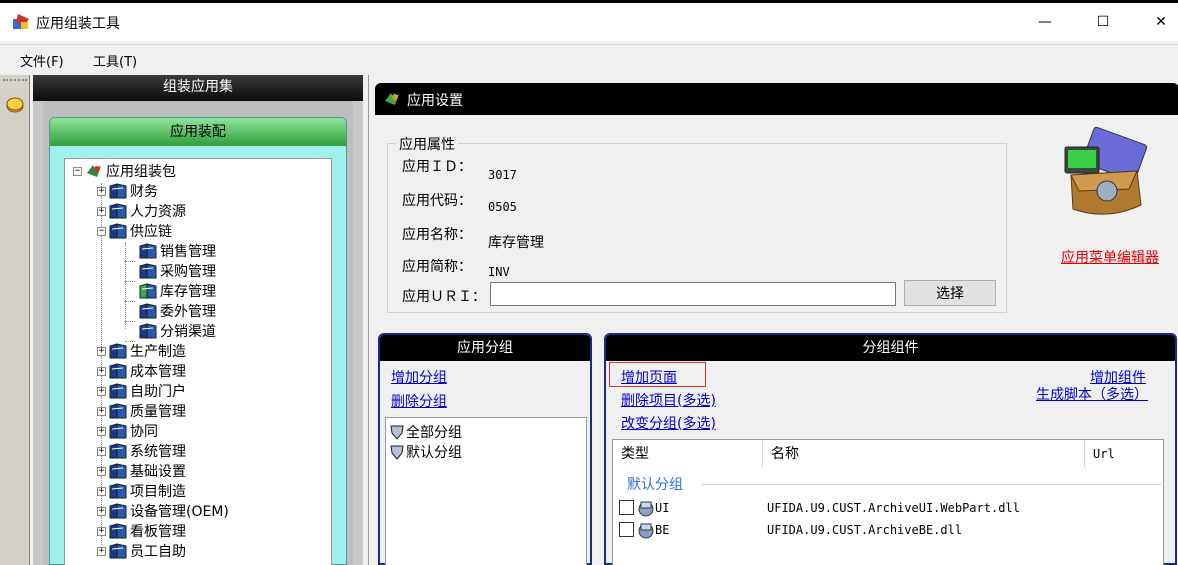  Describe the element at coordinates (437, 201) in the screenshot. I see `app-code-label: 应用代码：` at that location.